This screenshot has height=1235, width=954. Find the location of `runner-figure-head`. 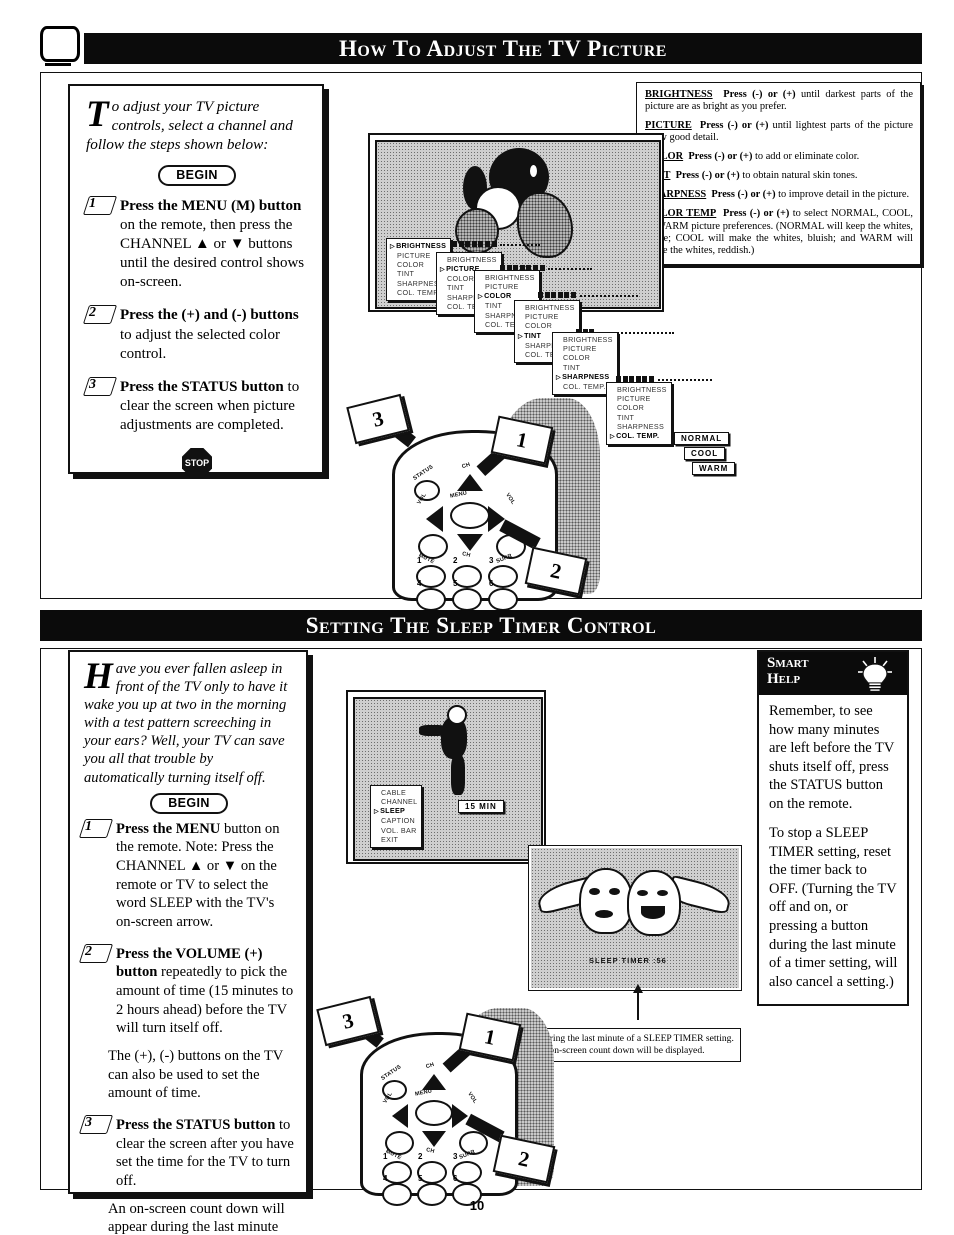

runner-figure-head is located at coordinates (457, 715).